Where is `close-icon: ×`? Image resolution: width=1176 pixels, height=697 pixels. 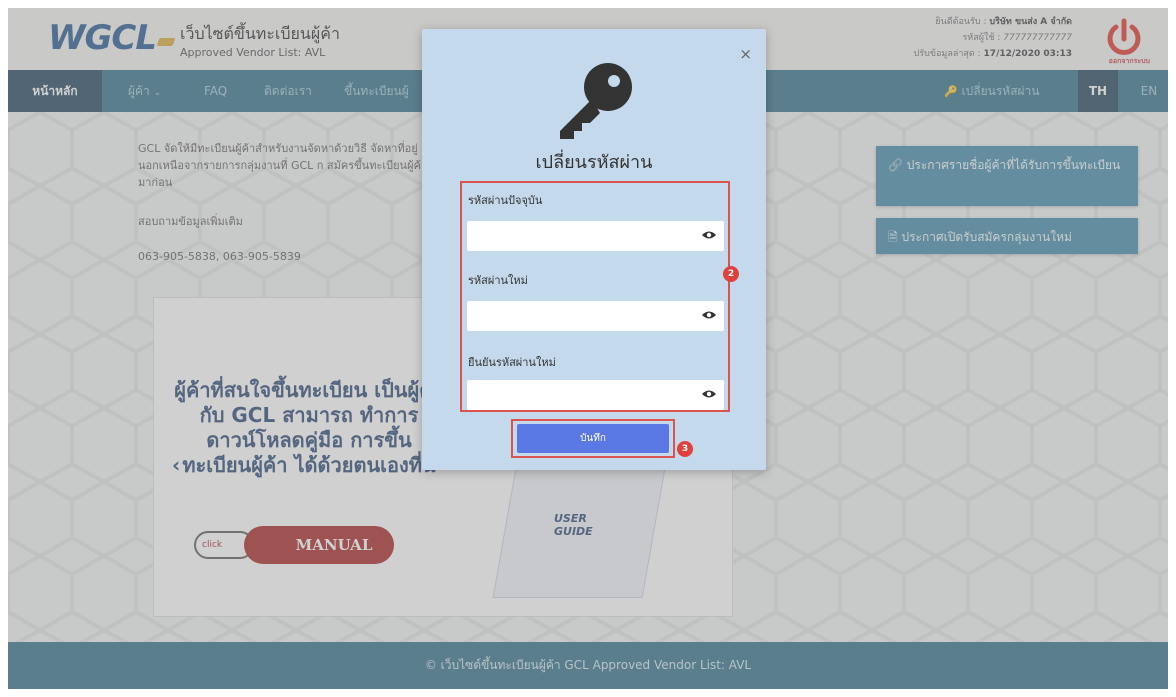
close-icon: × is located at coordinates (745, 54).